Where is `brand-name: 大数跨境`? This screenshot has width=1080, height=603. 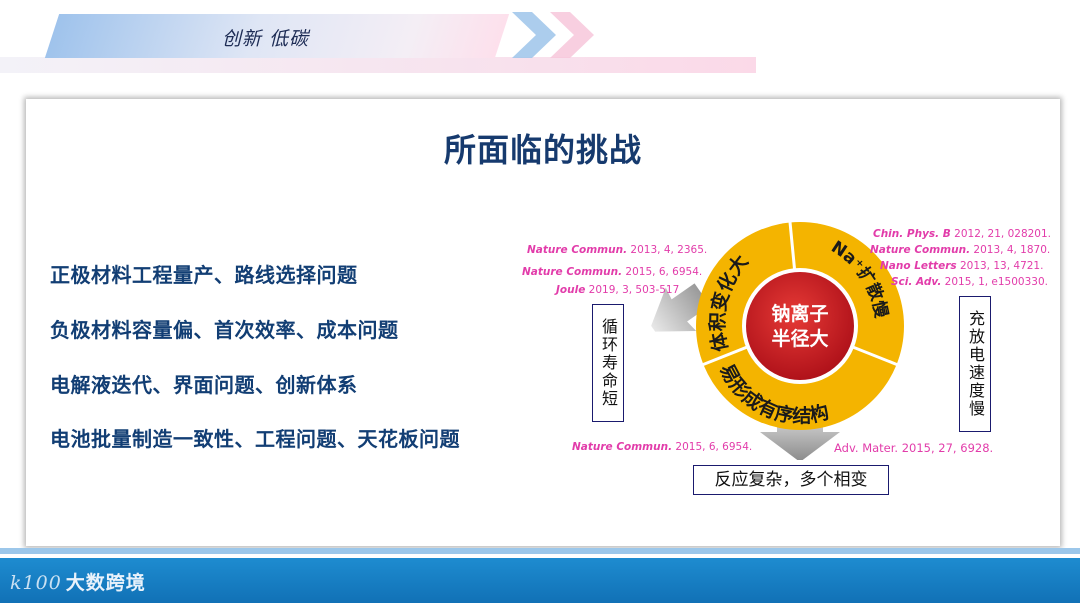
brand-name: 大数跨境 is located at coordinates (105, 583).